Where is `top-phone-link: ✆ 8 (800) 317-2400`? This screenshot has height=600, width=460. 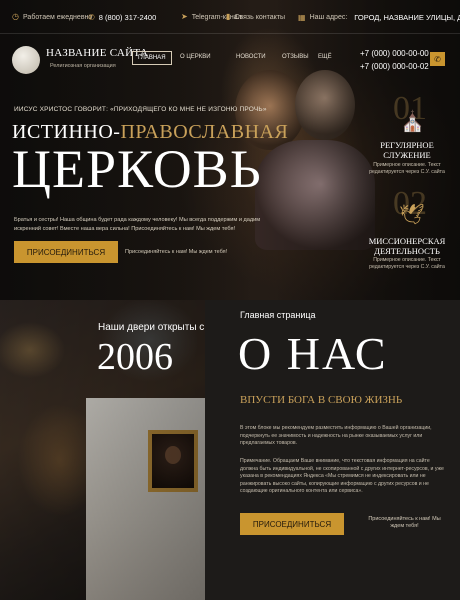
top-phone-link: ✆ 8 (800) 317-2400 is located at coordinates (122, 17).